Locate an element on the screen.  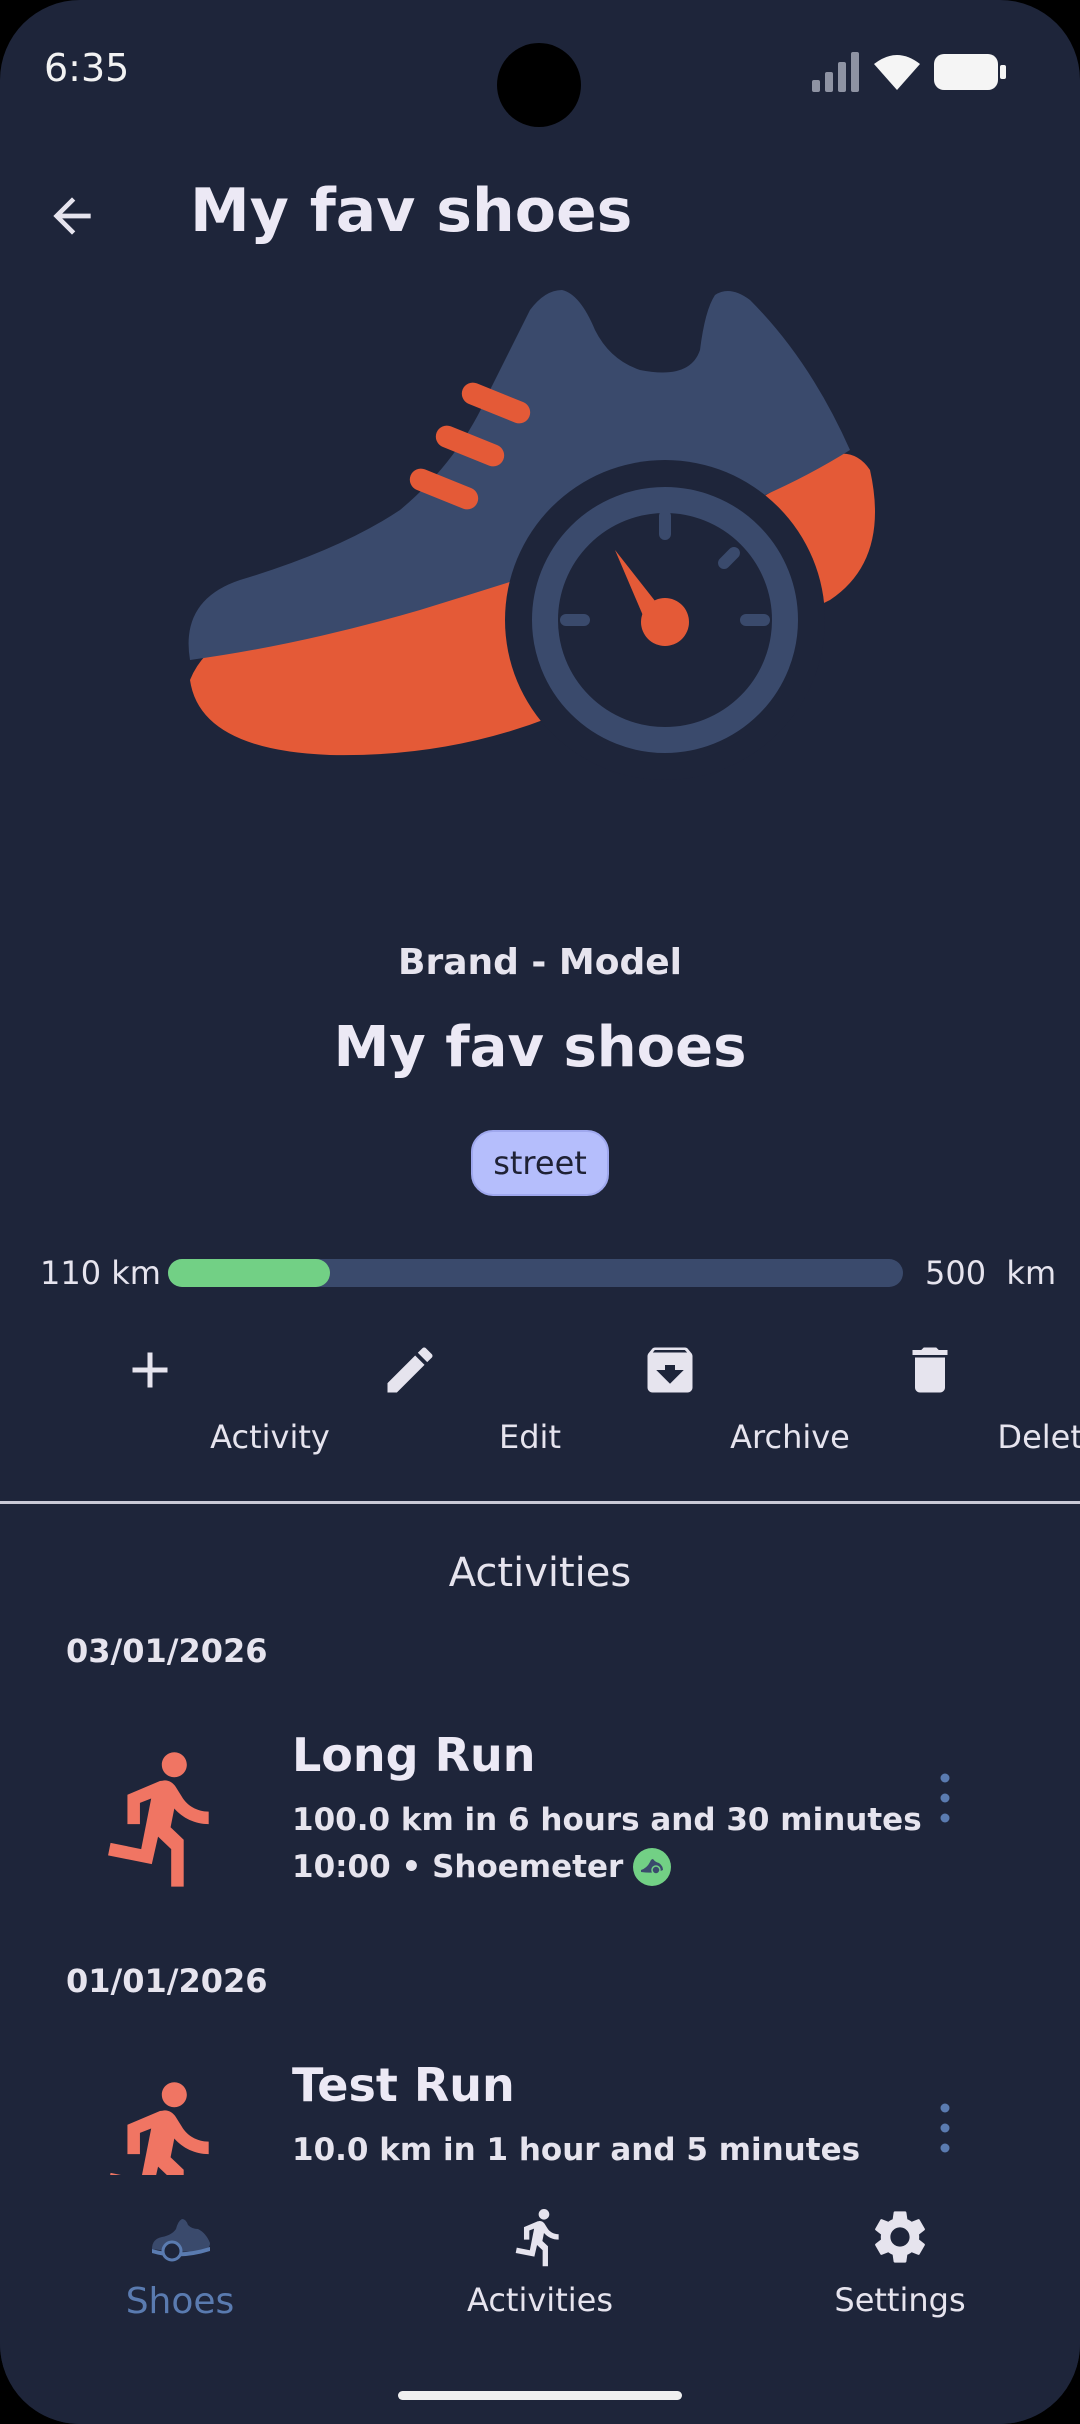
distance-used: 110 km is located at coordinates (100, 1273).